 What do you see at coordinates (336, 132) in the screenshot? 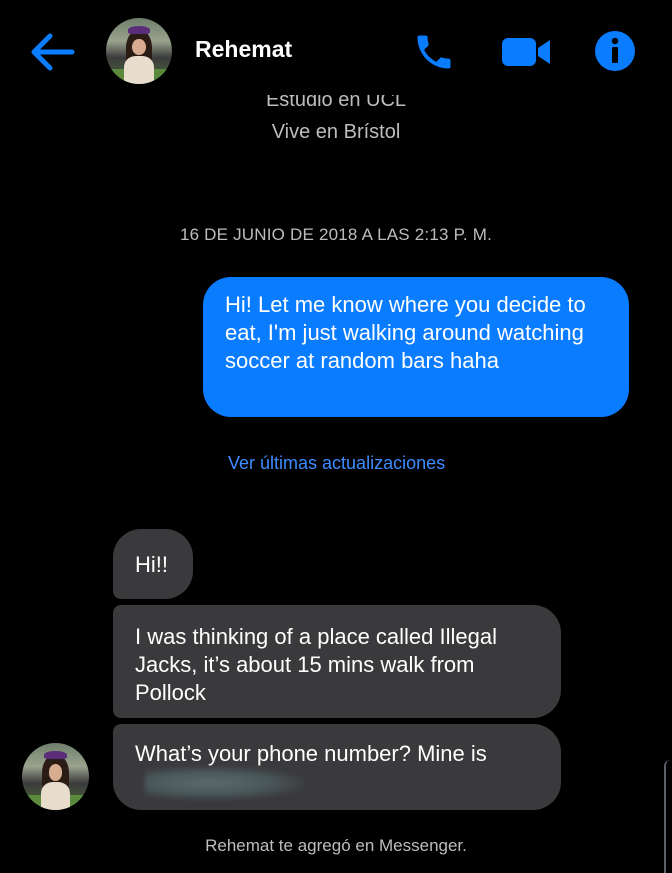
I see `profile-location-line: Vive en Brístol` at bounding box center [336, 132].